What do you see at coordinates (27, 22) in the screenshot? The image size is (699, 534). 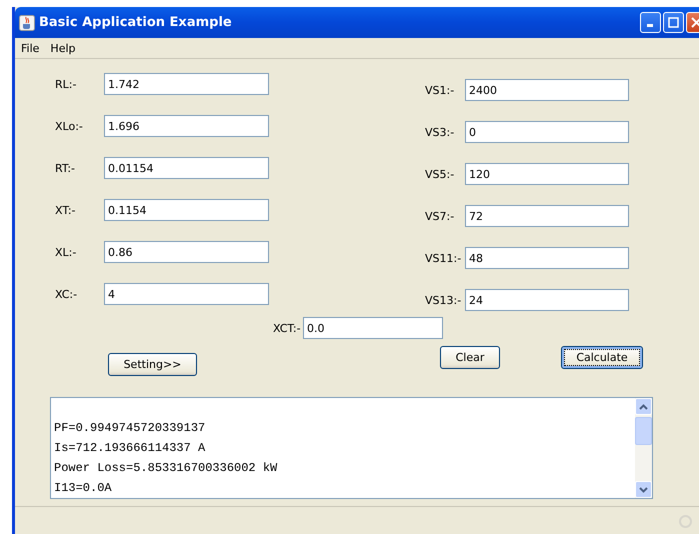 I see `coffee-cup-icon` at bounding box center [27, 22].